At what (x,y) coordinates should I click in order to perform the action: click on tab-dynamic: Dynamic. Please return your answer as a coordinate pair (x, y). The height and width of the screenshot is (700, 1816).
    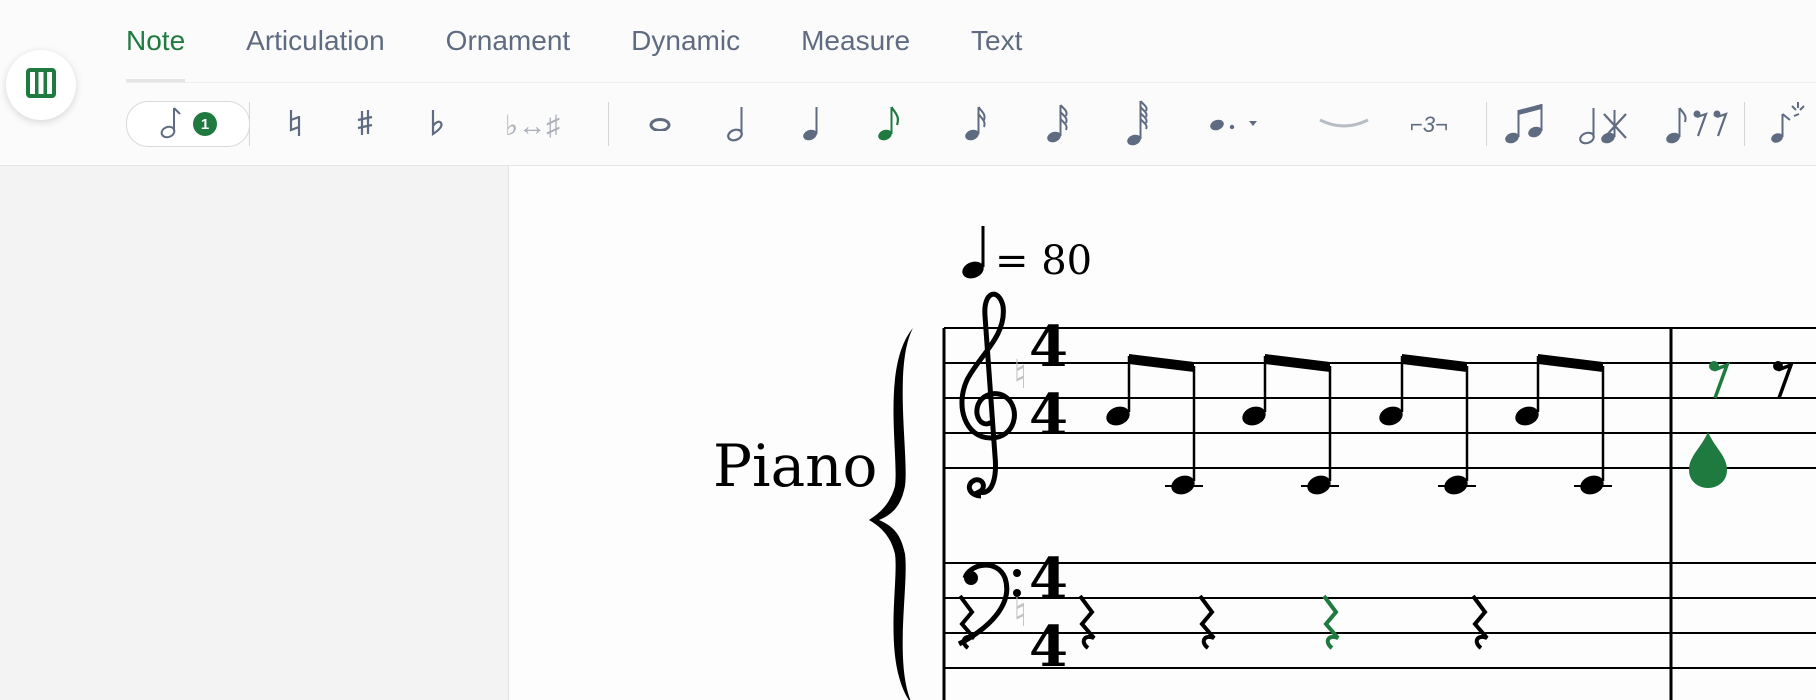
    Looking at the image, I should click on (685, 41).